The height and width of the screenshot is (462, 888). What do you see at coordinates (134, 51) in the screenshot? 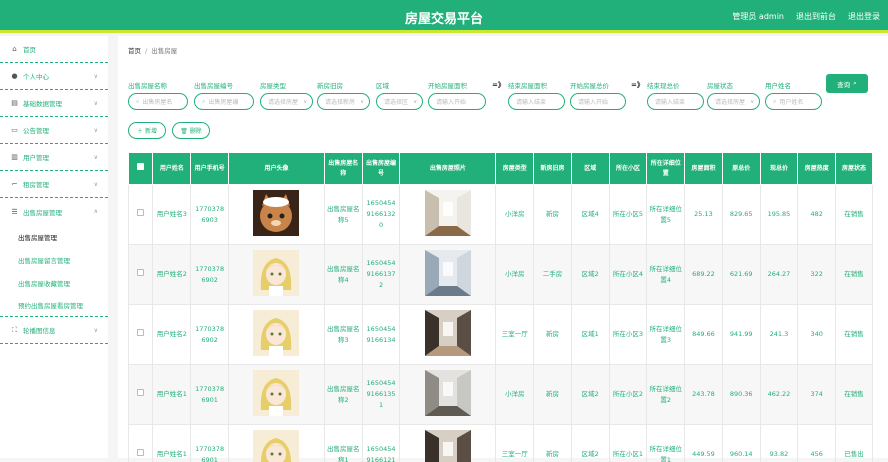
I see `breadcrumb-home: 首页` at bounding box center [134, 51].